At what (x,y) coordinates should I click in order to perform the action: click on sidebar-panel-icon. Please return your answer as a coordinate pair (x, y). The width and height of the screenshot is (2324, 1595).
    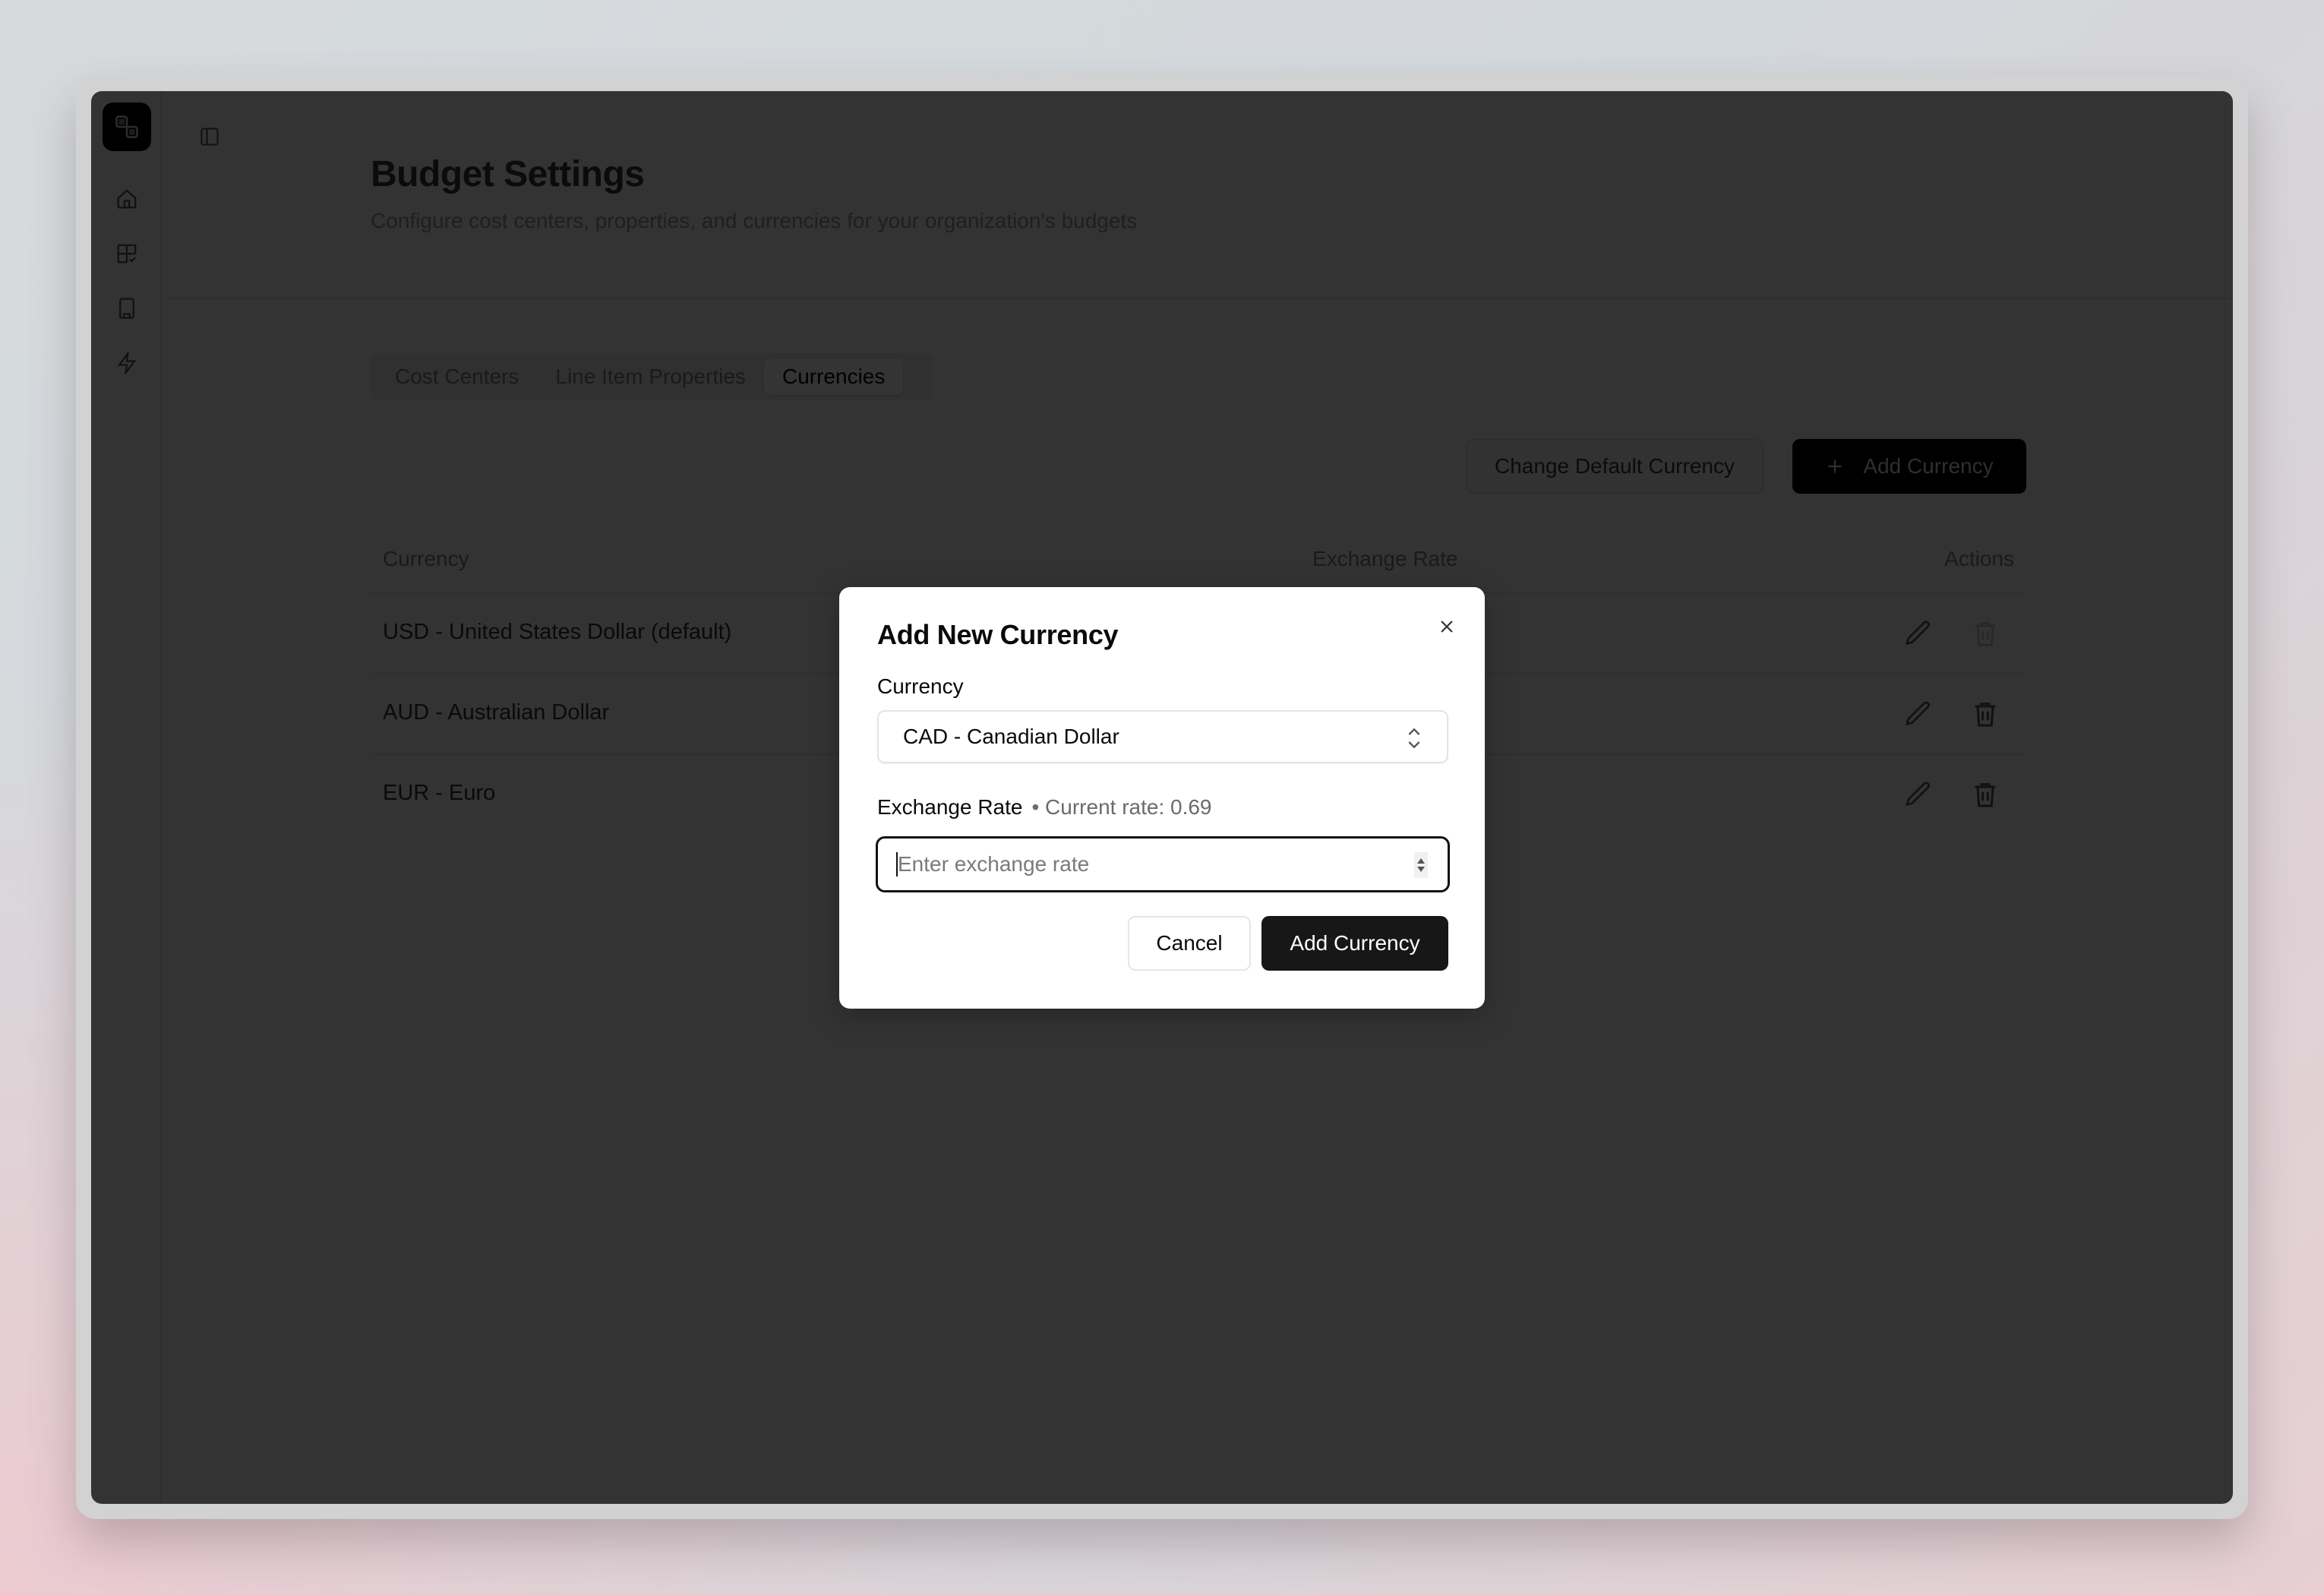
    Looking at the image, I should click on (210, 137).